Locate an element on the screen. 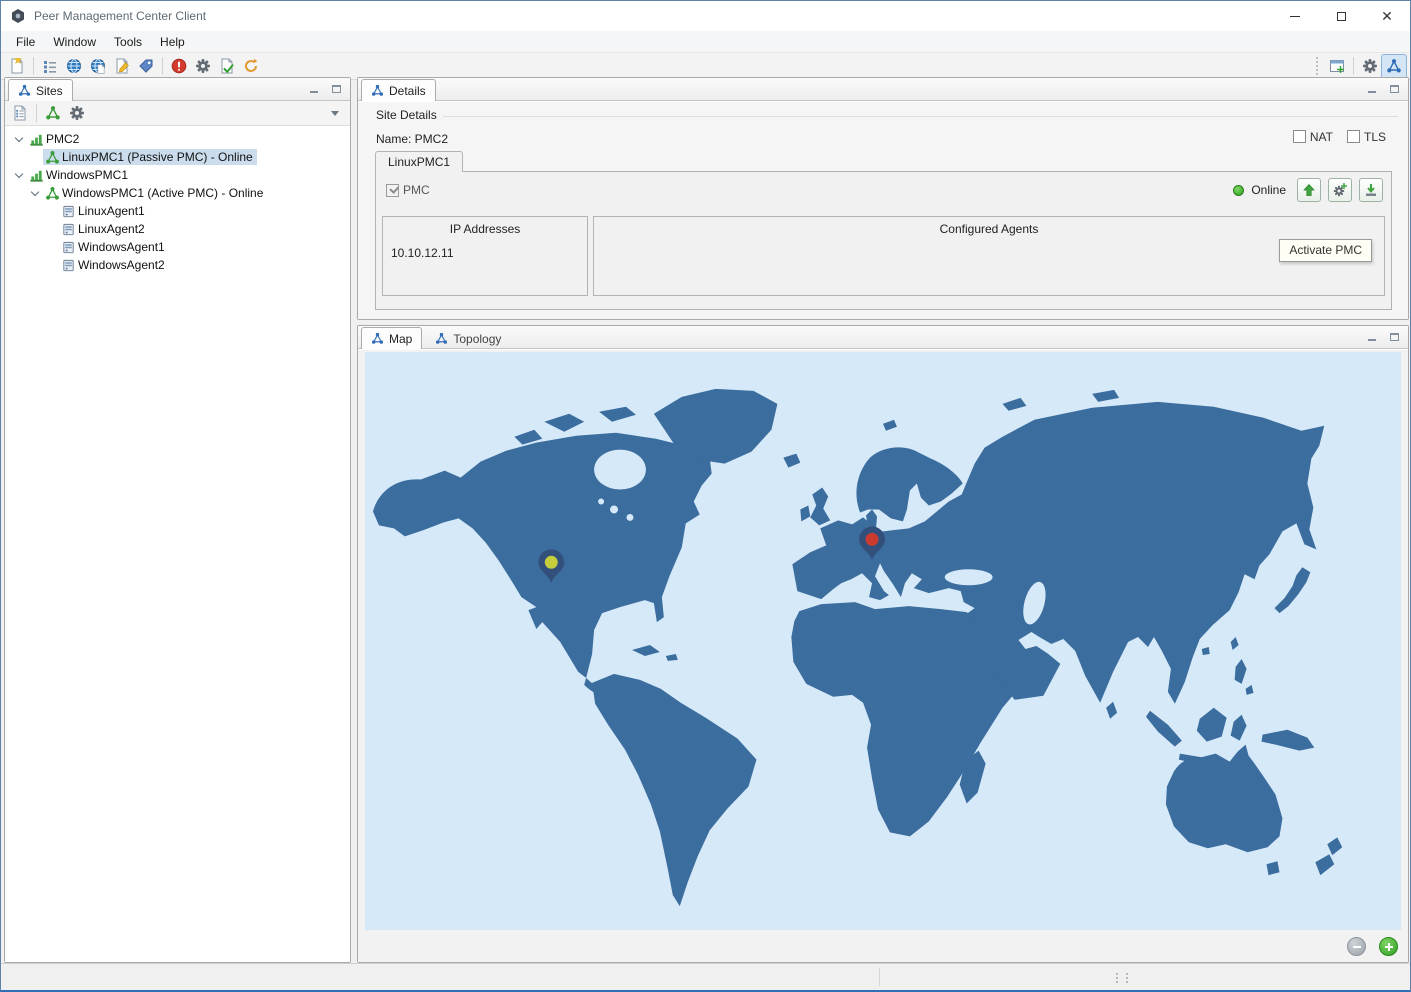  alerts-button is located at coordinates (179, 66).